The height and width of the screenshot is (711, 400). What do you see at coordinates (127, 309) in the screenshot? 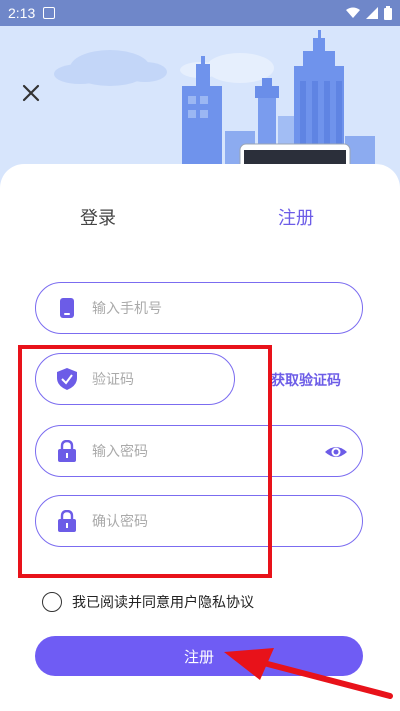
I see `phone-placeholder: 输入手机号` at bounding box center [127, 309].